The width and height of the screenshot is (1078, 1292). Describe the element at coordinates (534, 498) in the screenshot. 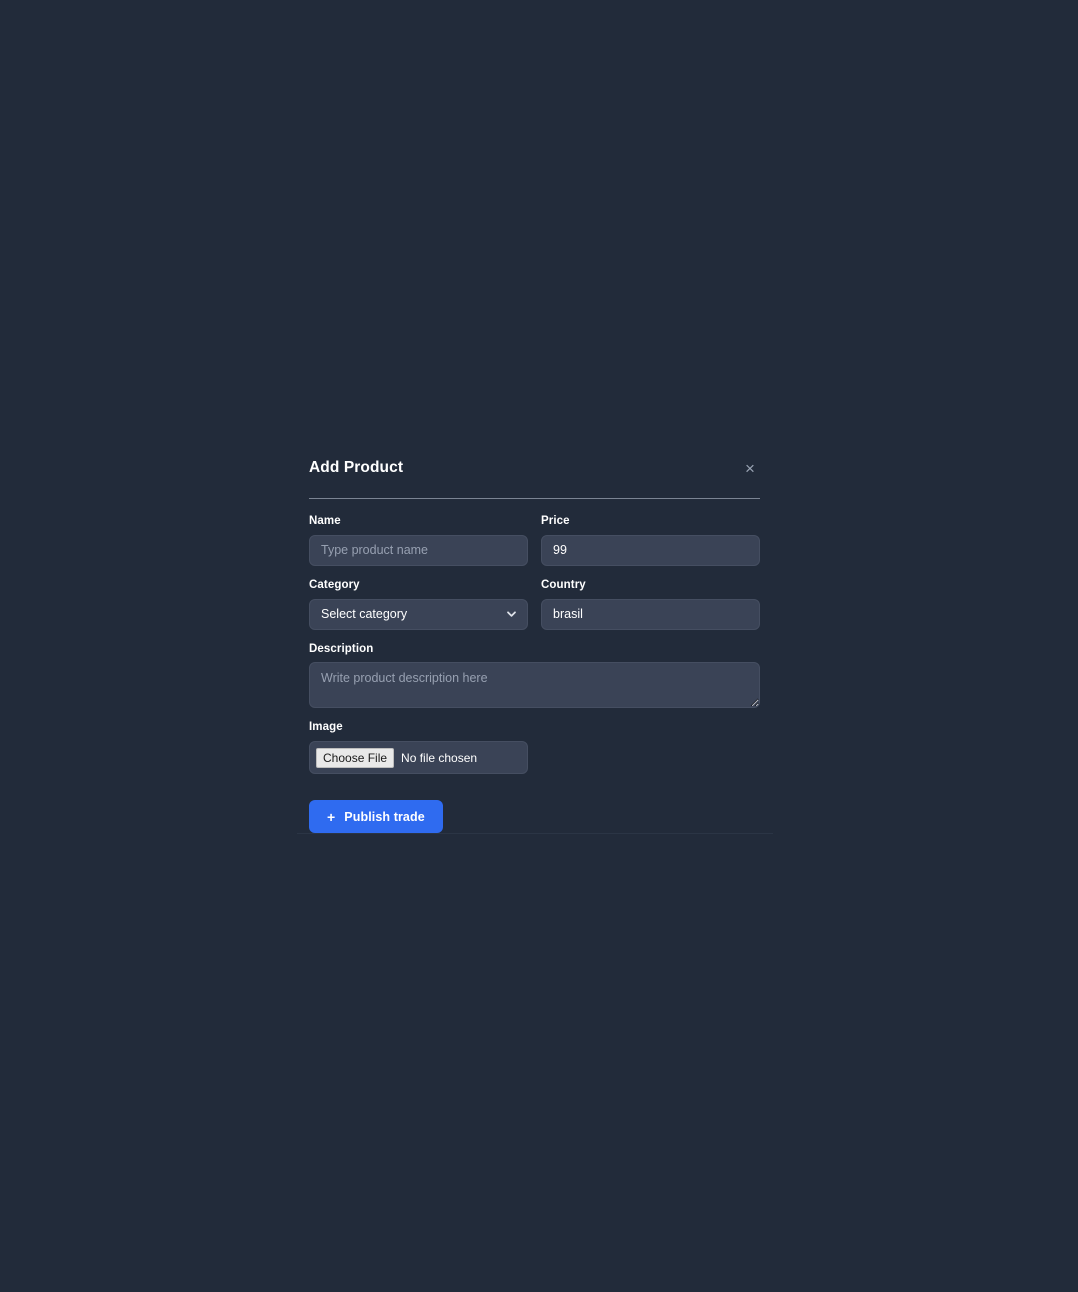

I see `header-divider` at that location.